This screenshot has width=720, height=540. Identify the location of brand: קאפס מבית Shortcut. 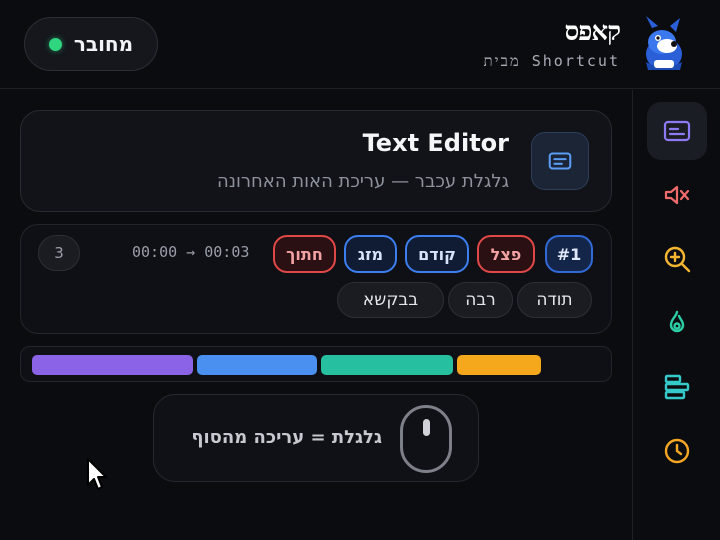
(552, 42).